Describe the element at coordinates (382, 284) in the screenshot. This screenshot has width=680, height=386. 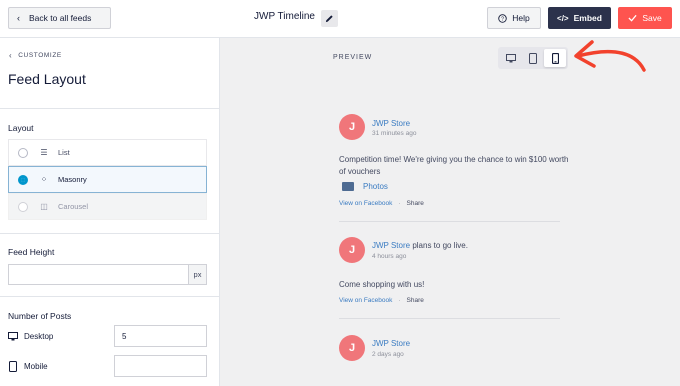
I see `post-text: Come shopping with us!` at that location.